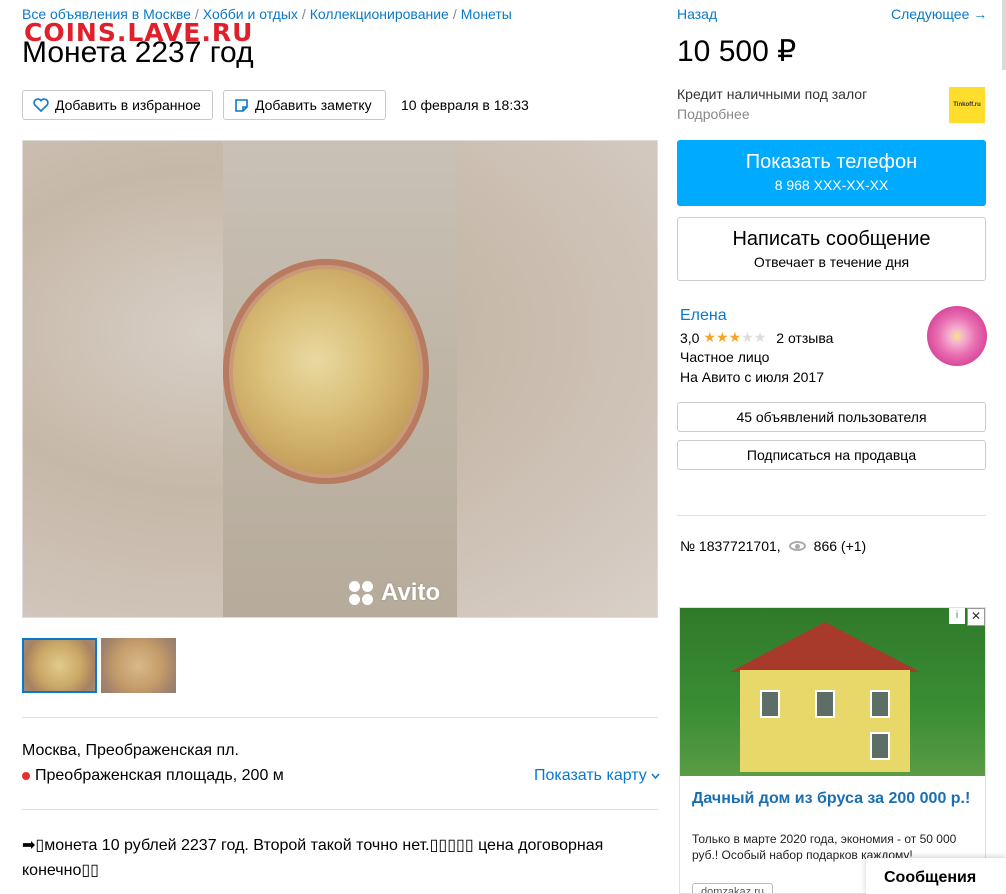 The height and width of the screenshot is (894, 1006). What do you see at coordinates (703, 316) in the screenshot?
I see `seller-name-link: Елена` at bounding box center [703, 316].